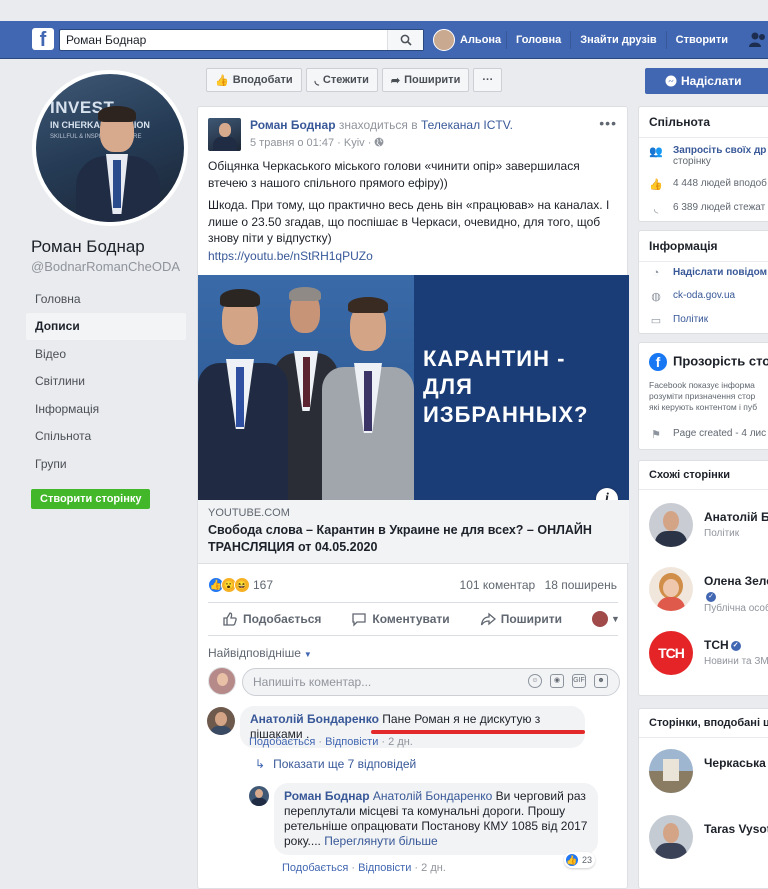 The height and width of the screenshot is (889, 768). Describe the element at coordinates (220, 40) in the screenshot. I see `search-input` at that location.